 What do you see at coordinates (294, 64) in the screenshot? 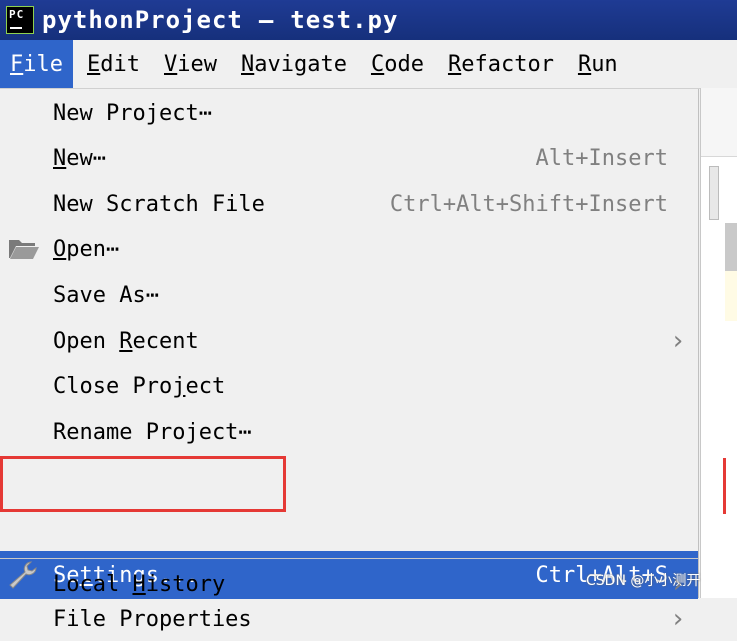
I see `menu-navigate: Navigate` at bounding box center [294, 64].